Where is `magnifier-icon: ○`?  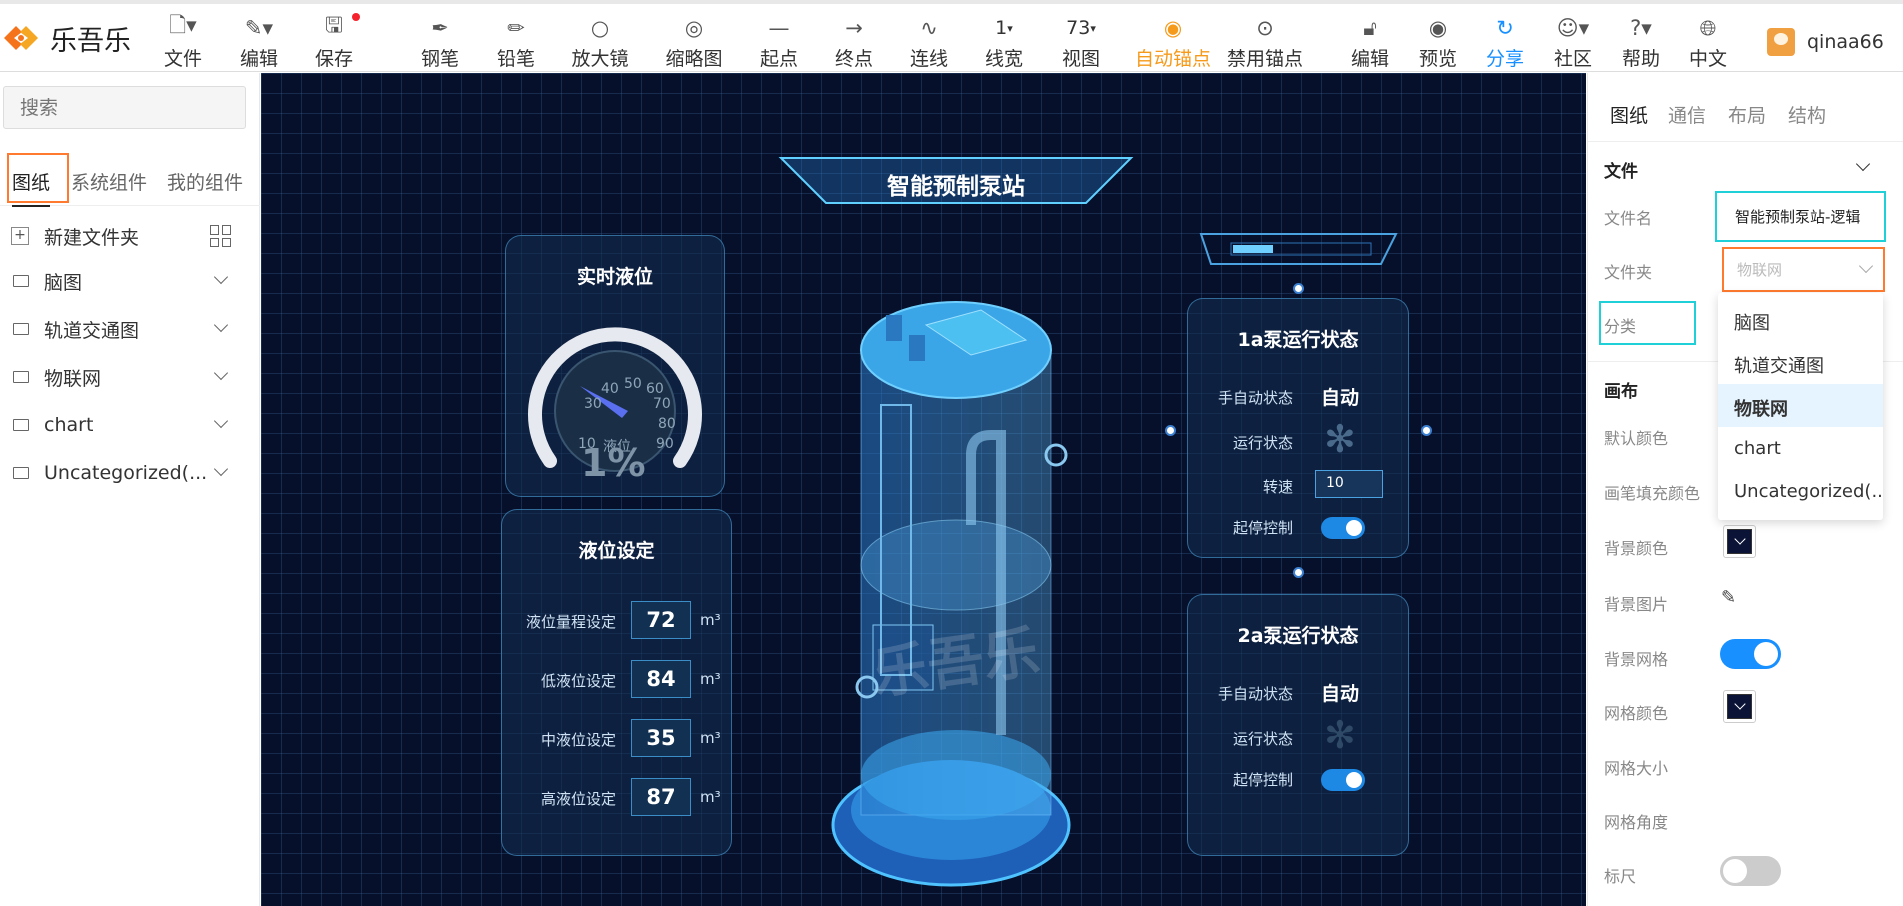
magnifier-icon: ○ is located at coordinates (600, 28).